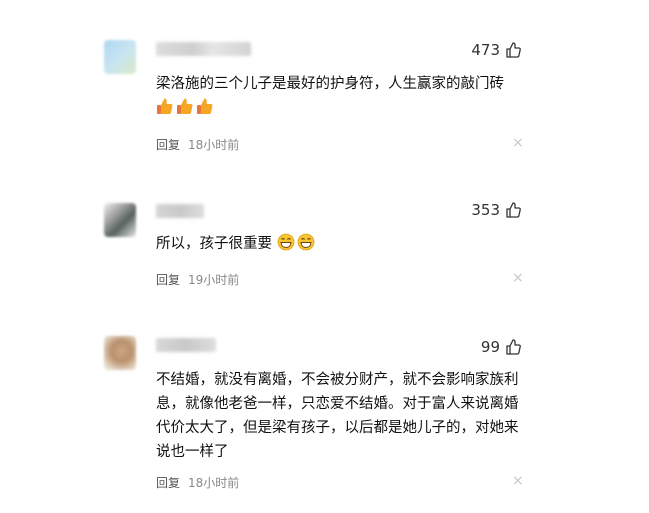  I want to click on like-count: 353, so click(485, 210).